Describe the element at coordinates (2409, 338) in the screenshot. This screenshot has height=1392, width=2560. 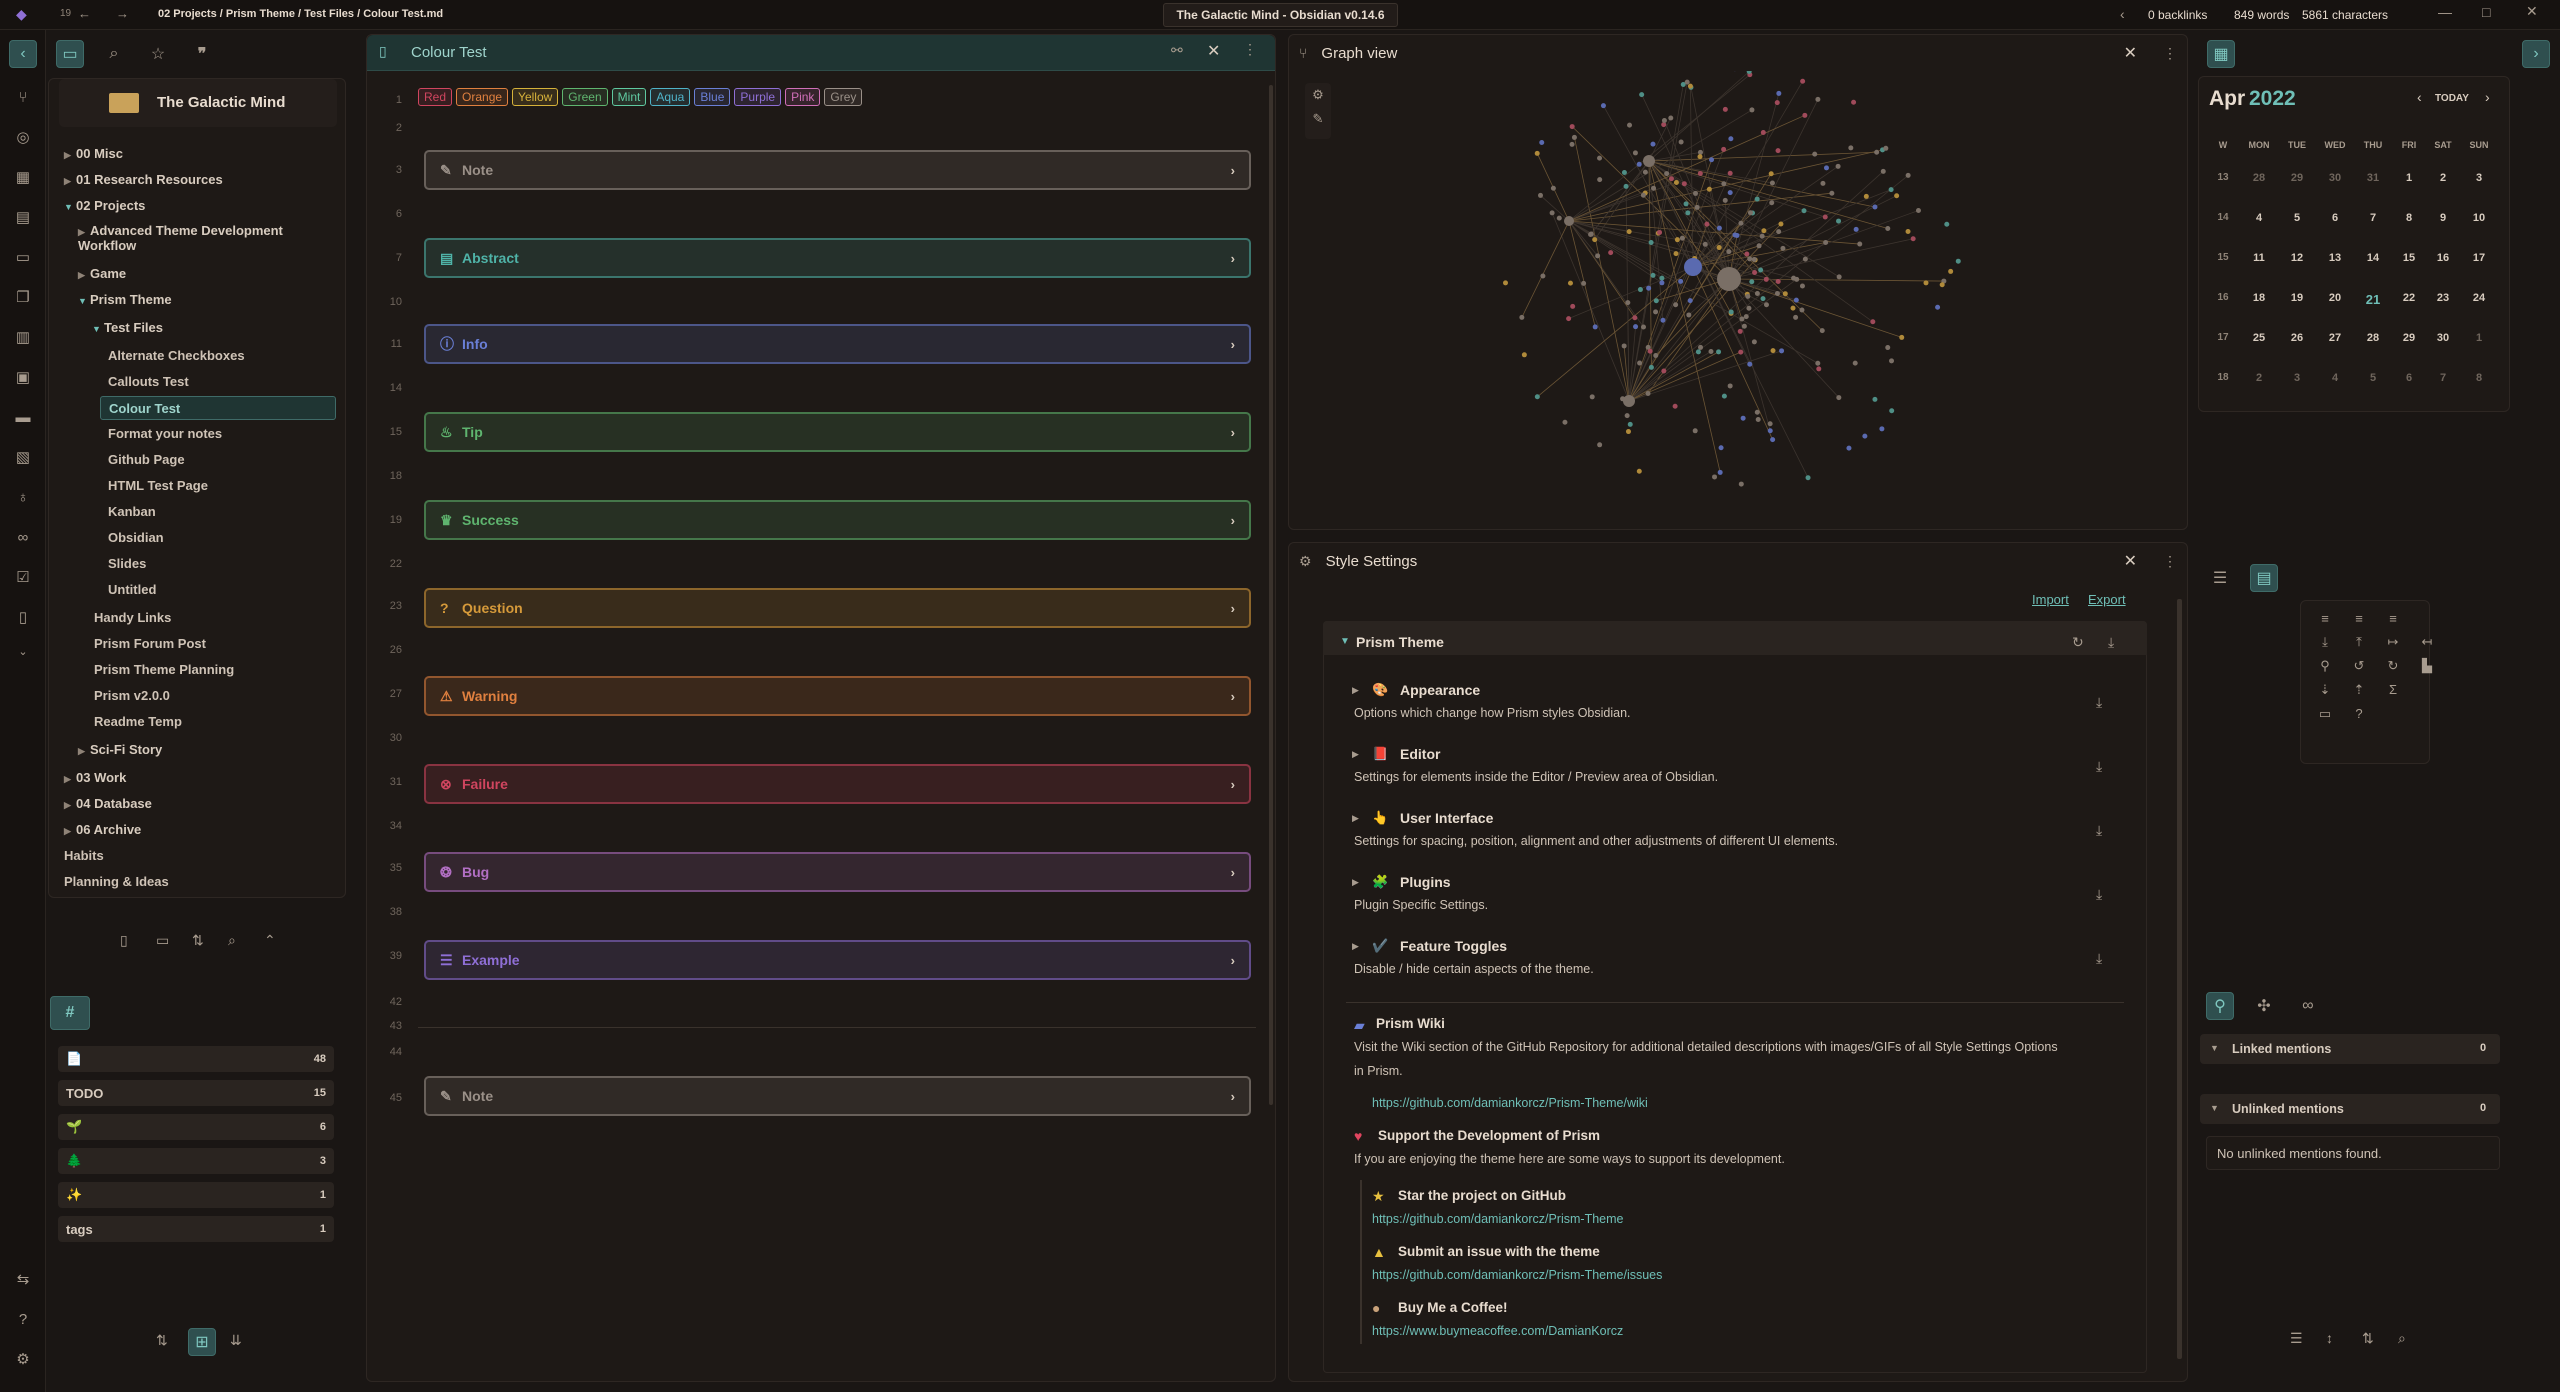
I see `calendar-day: 29` at that location.